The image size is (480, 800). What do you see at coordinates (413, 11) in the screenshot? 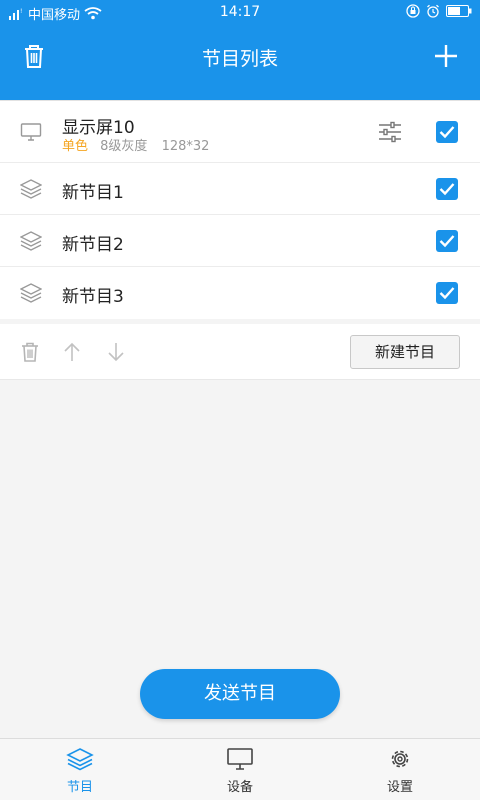
I see `rotation-lock-icon` at bounding box center [413, 11].